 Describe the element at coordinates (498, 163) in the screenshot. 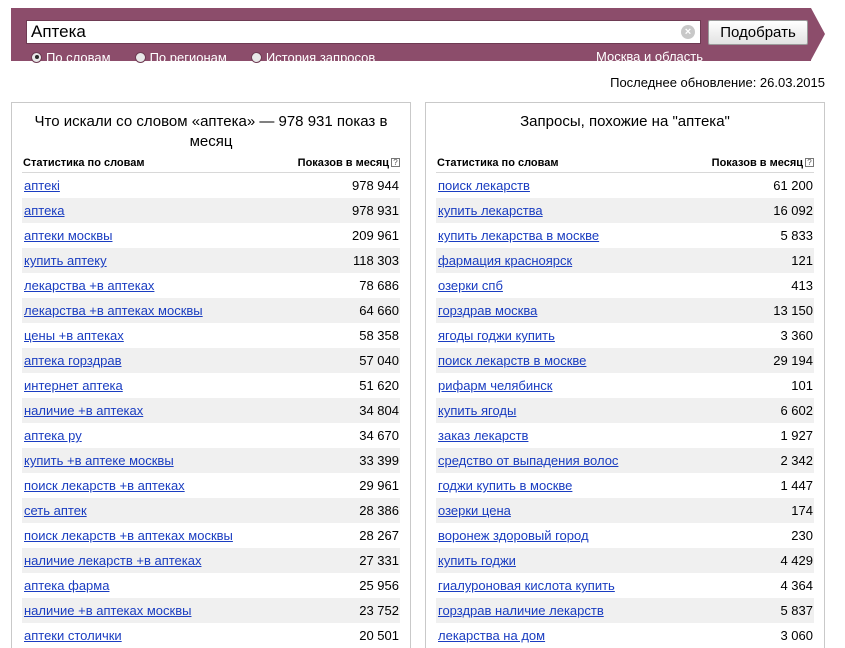

I see `col-phrase-header: Статистика по словам` at that location.